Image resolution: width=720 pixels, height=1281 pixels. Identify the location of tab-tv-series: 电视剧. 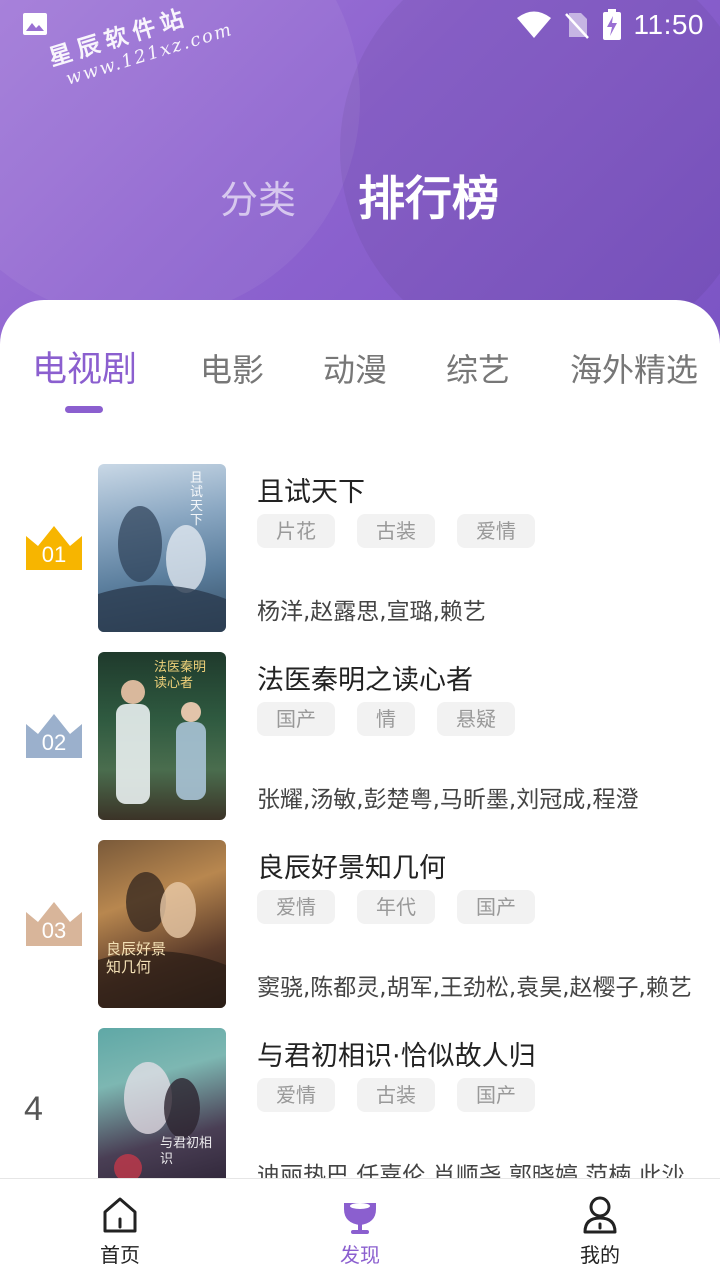
(84, 370).